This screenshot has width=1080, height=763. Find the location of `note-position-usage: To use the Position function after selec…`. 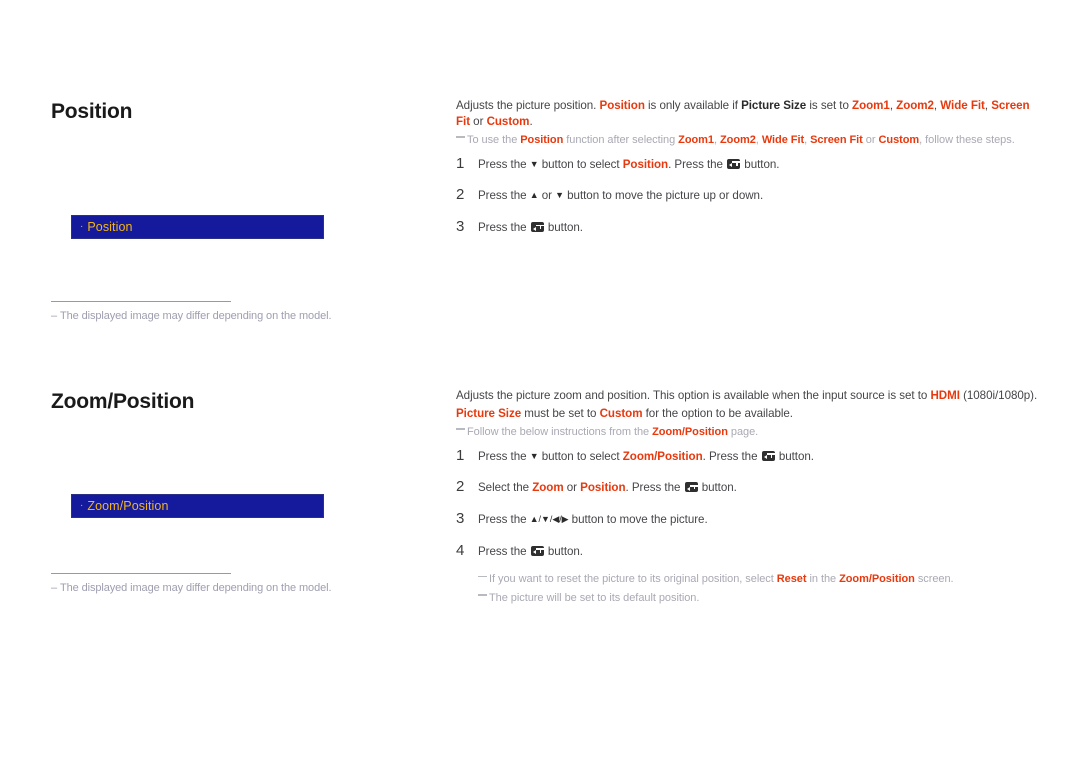

note-position-usage: To use the Position function after selec… is located at coordinates (748, 141).